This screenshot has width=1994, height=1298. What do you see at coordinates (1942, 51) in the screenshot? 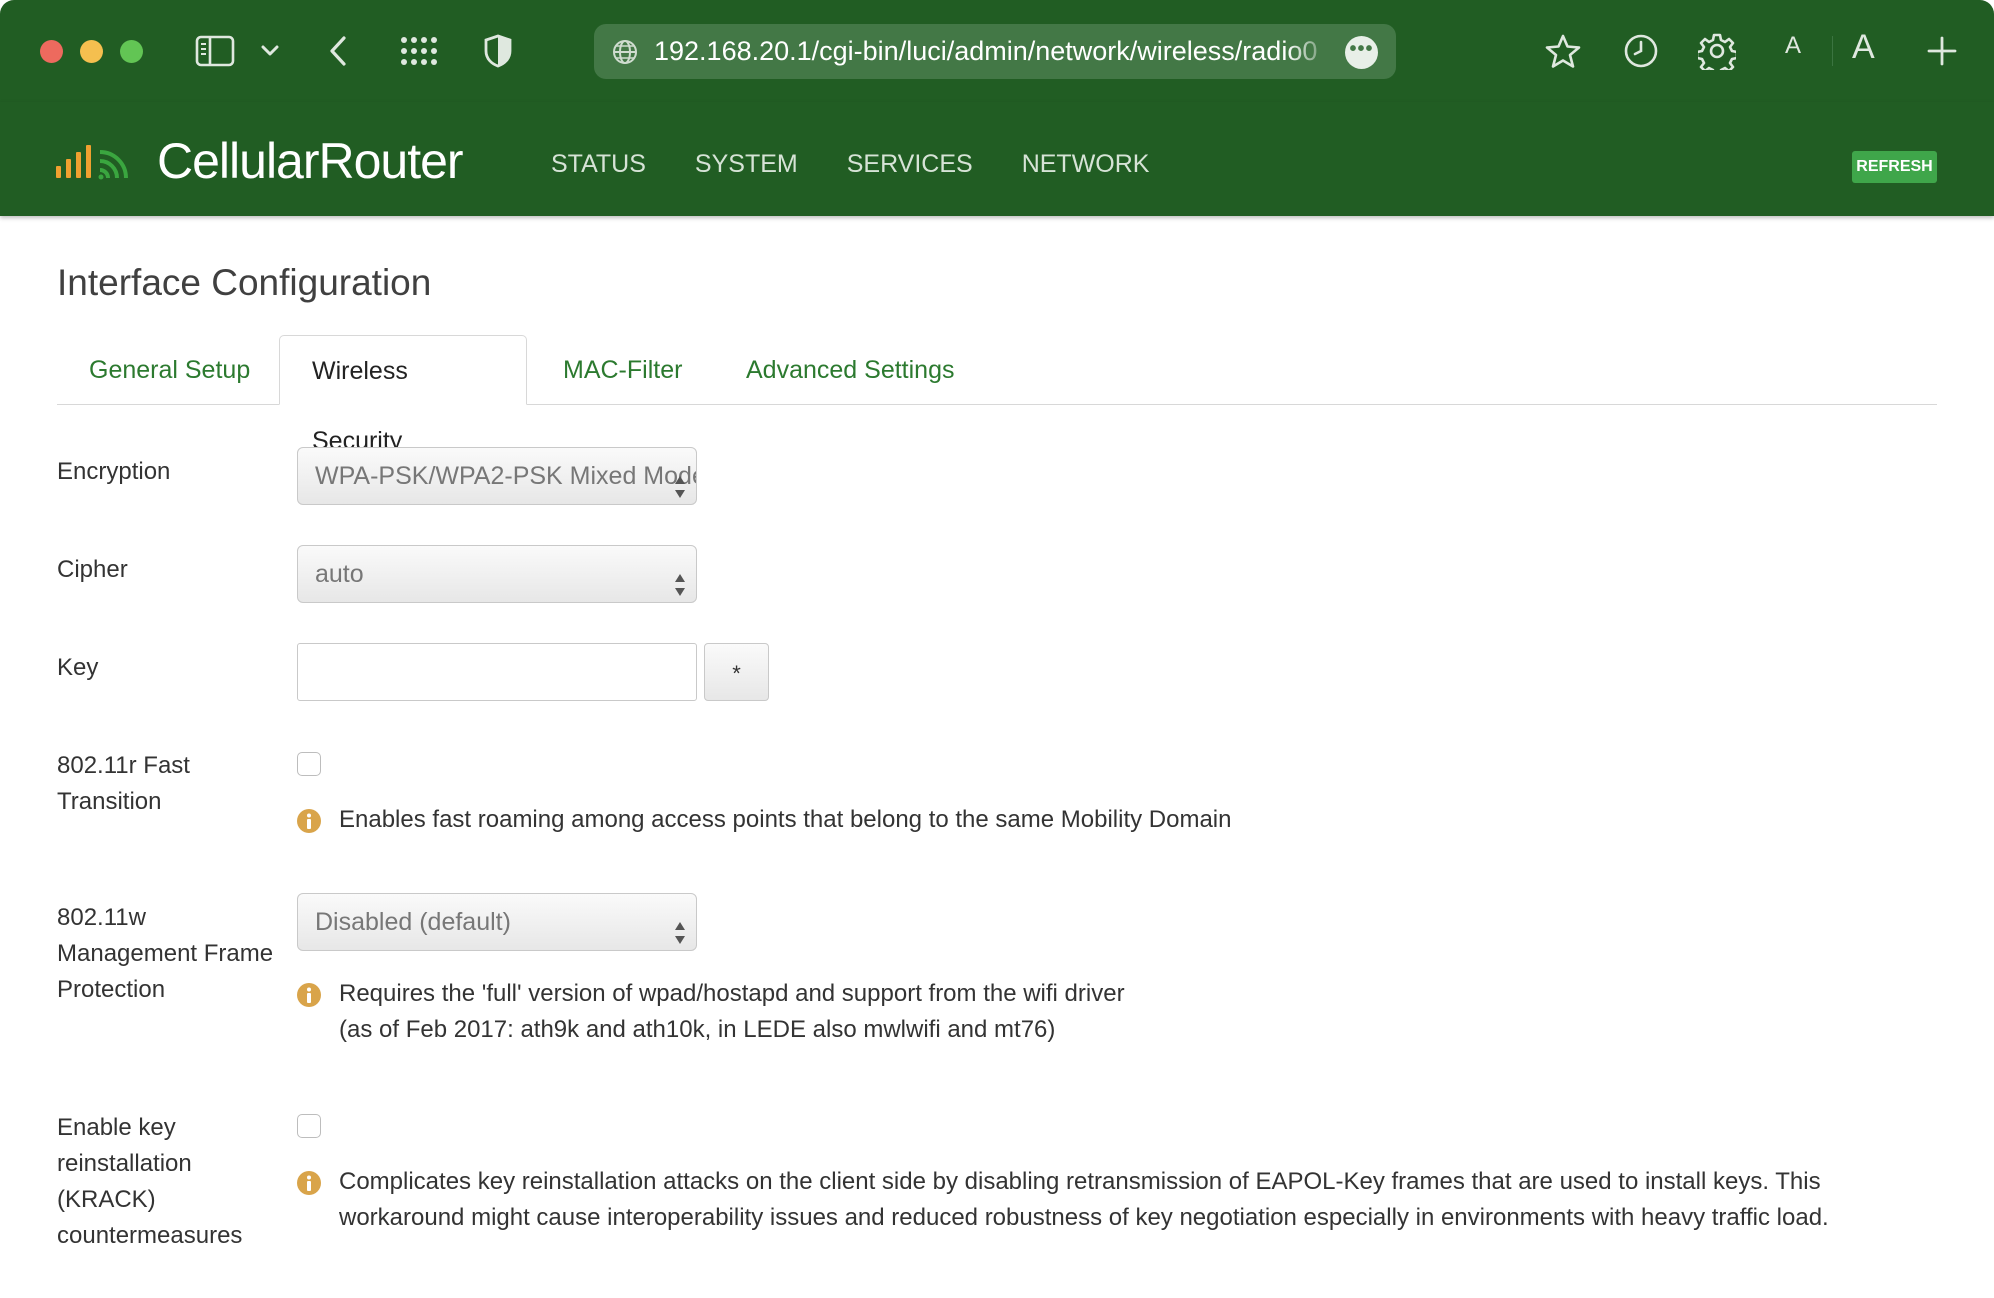
I see `plus-icon` at bounding box center [1942, 51].